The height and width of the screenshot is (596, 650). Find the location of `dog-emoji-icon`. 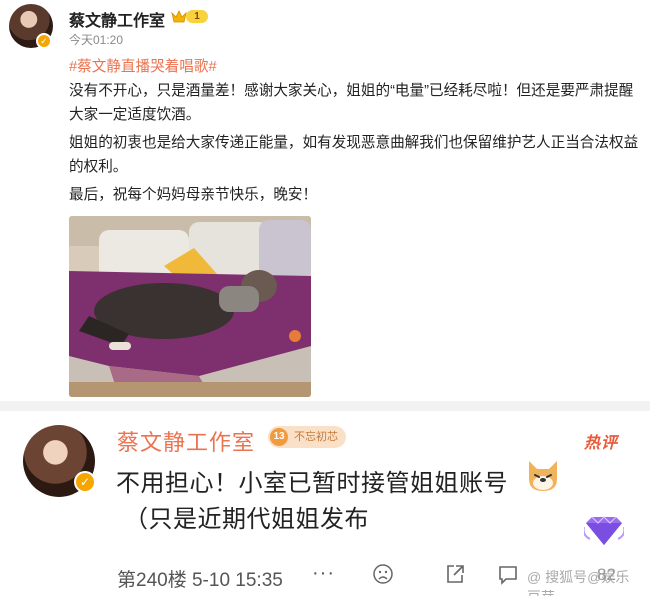

dog-emoji-icon is located at coordinates (543, 476).